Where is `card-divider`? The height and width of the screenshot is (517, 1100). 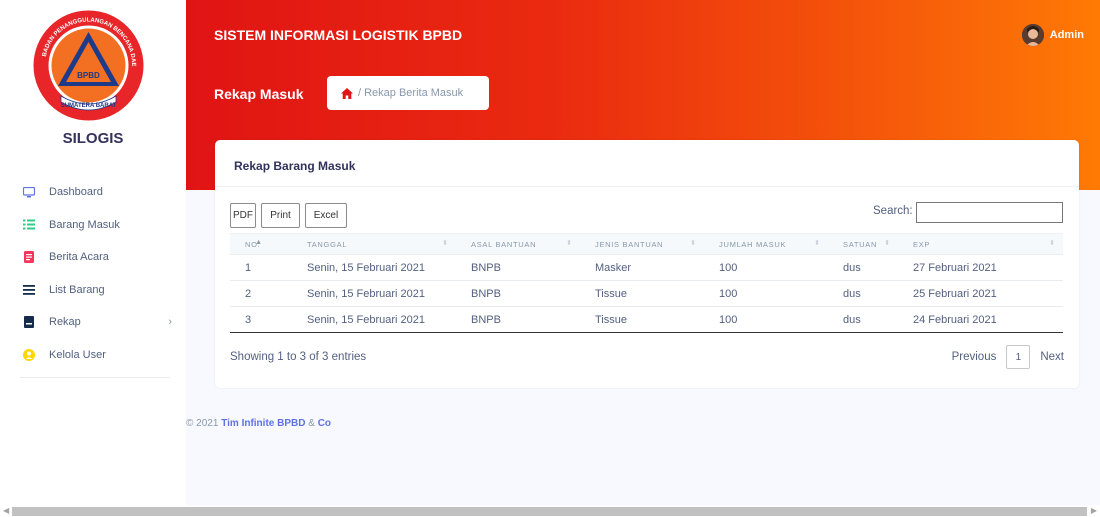
card-divider is located at coordinates (647, 186).